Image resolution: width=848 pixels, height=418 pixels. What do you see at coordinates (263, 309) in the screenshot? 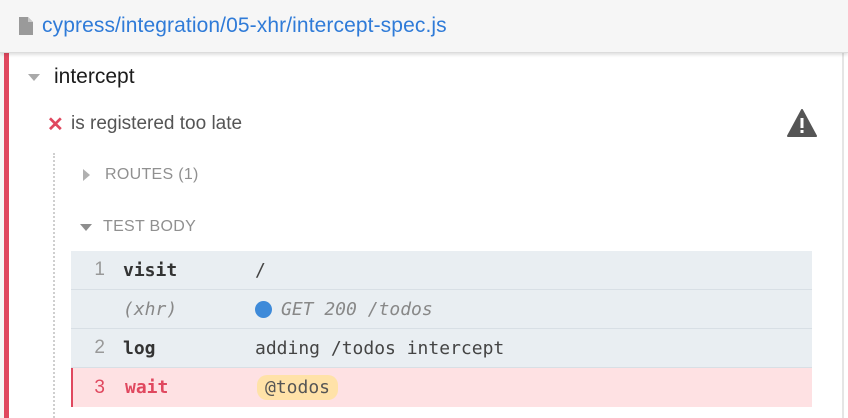
I see `xhr-status-dot-icon` at bounding box center [263, 309].